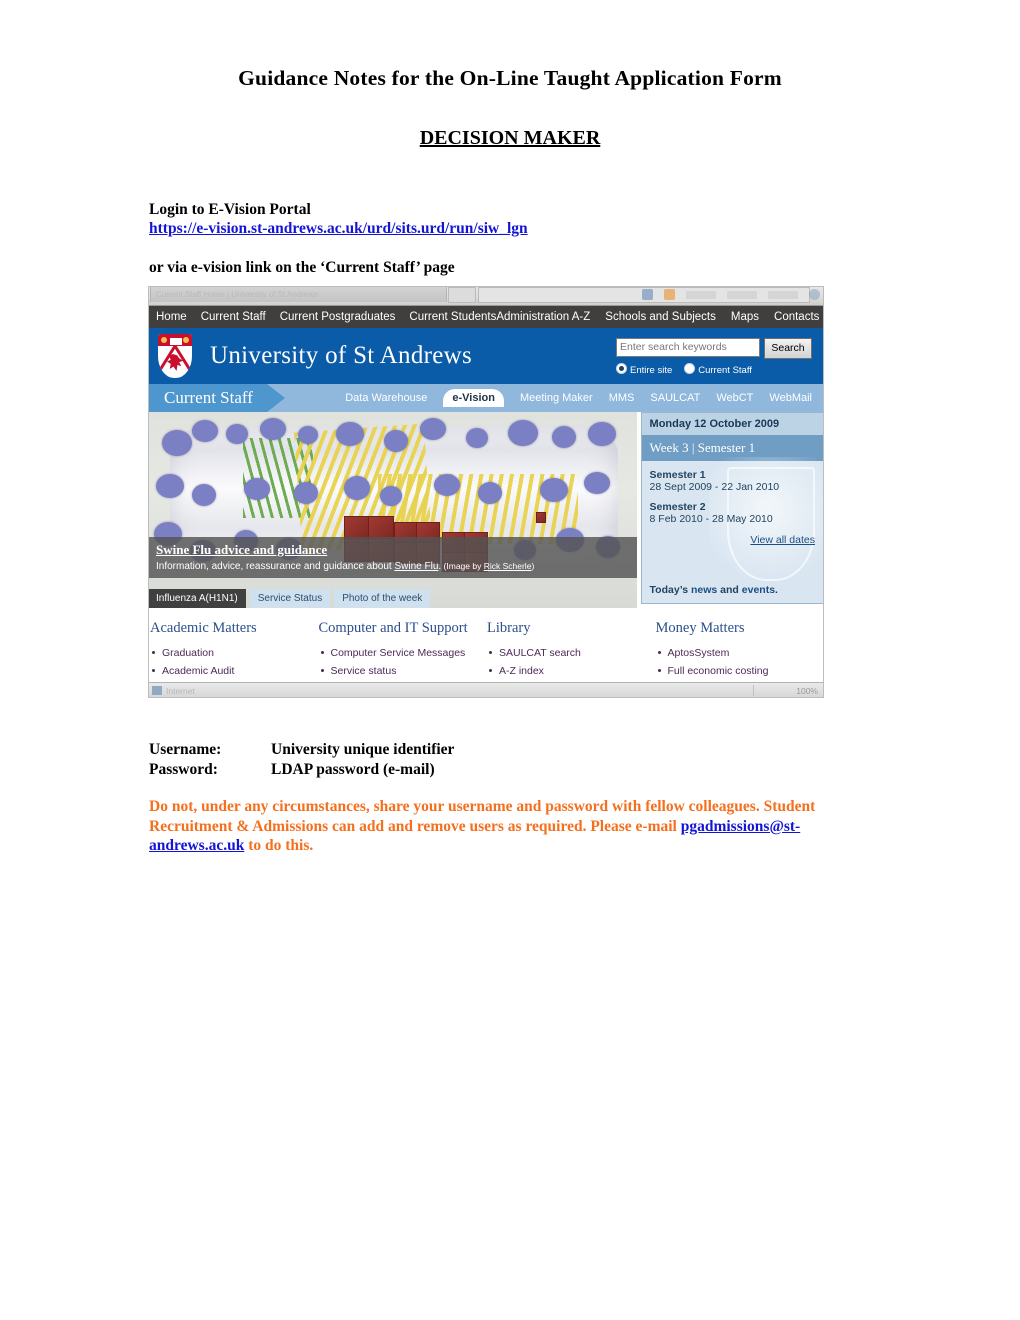 The height and width of the screenshot is (1320, 1020). I want to click on semester-1-block: Semester 1 28 Sept 2009 - 22 Jan 2010, so click(732, 477).